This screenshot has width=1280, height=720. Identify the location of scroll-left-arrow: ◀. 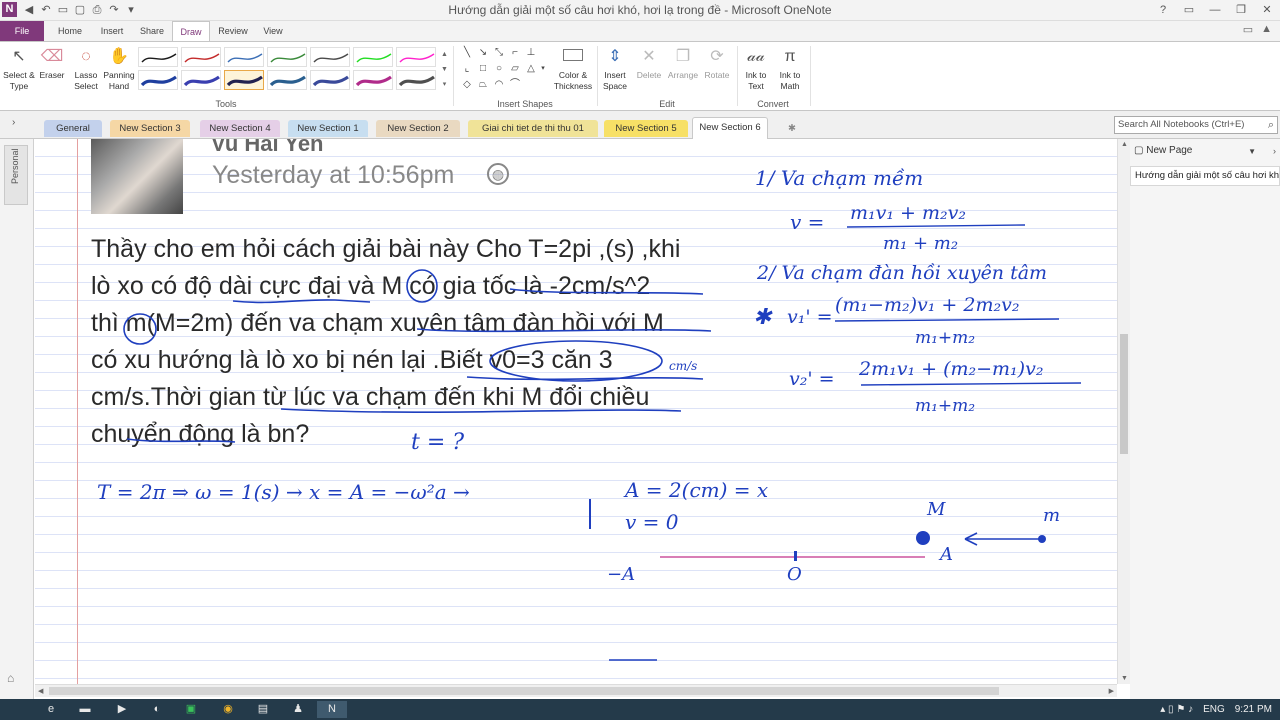
(40, 691).